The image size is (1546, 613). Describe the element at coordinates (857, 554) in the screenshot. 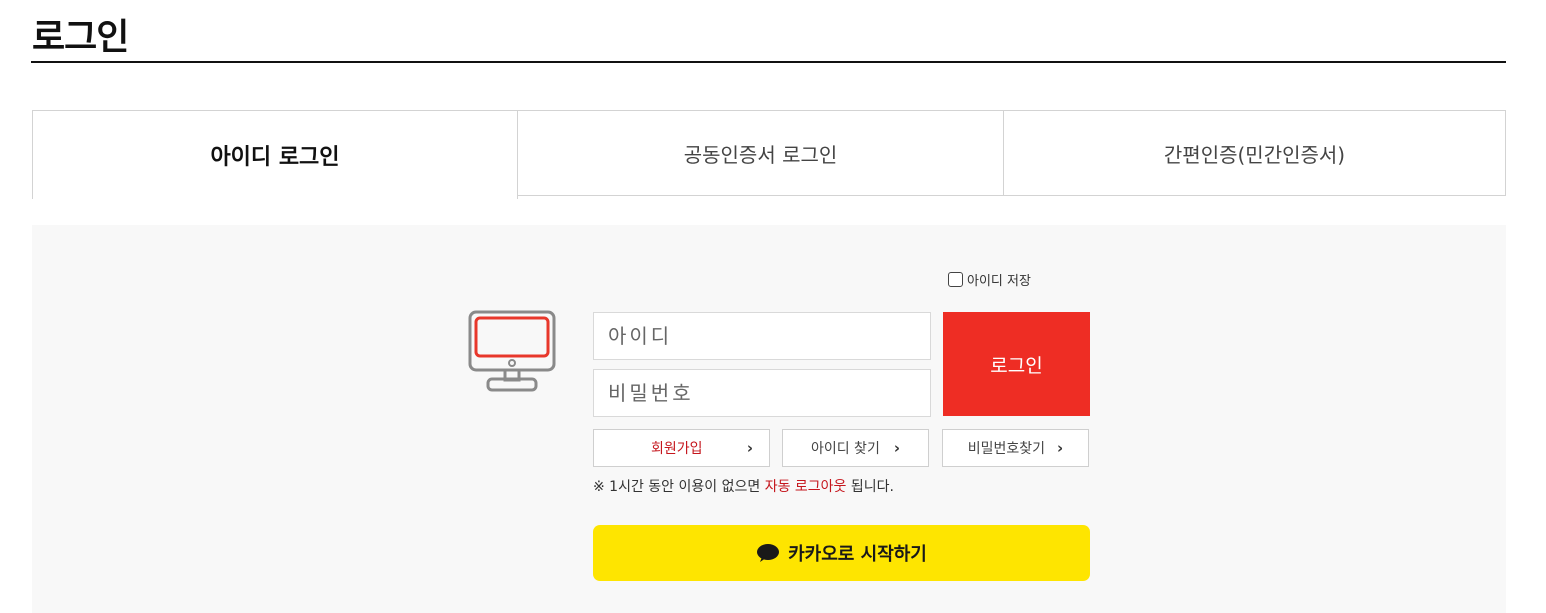

I see `kakao-login-label: 카카오로 시작하기` at that location.